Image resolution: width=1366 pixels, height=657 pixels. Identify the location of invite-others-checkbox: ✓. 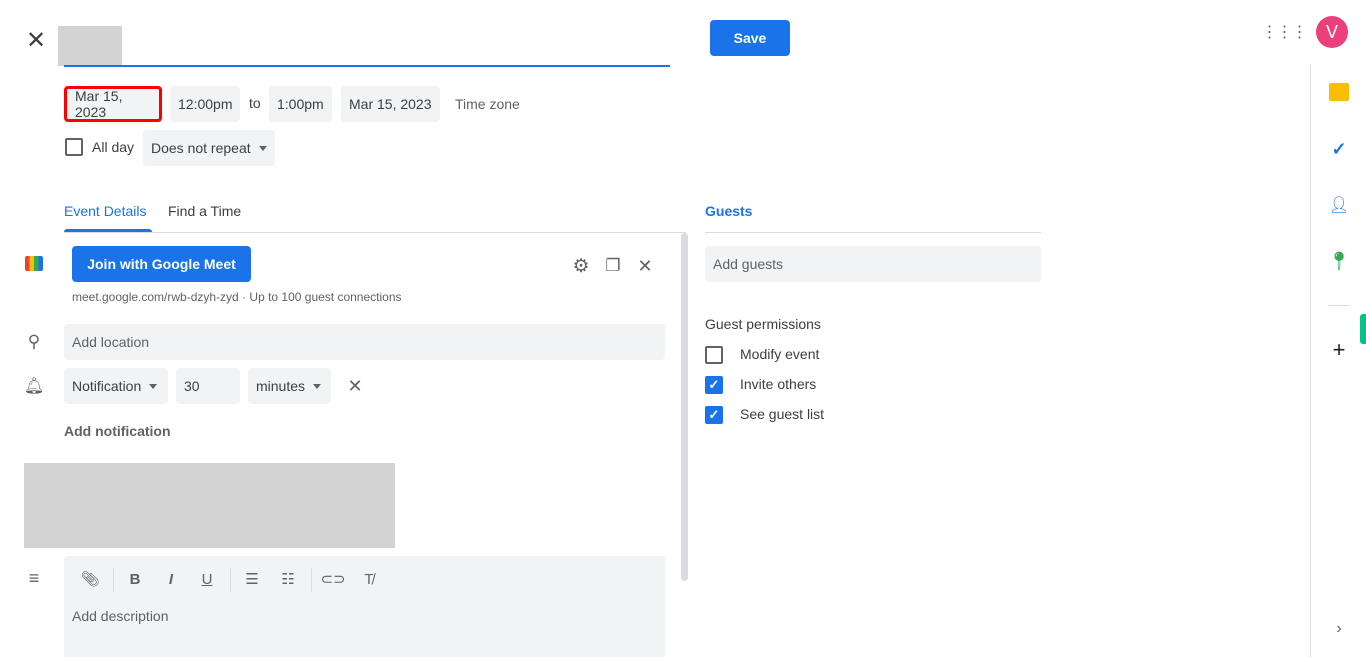
(714, 385).